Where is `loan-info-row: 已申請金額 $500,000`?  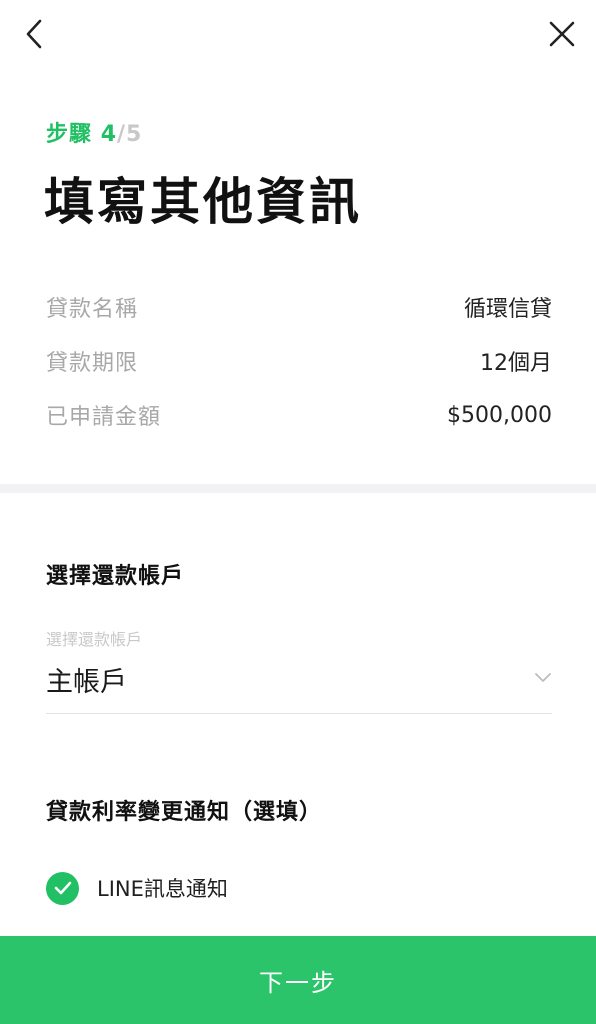
loan-info-row: 已申請金額 $500,000 is located at coordinates (299, 415).